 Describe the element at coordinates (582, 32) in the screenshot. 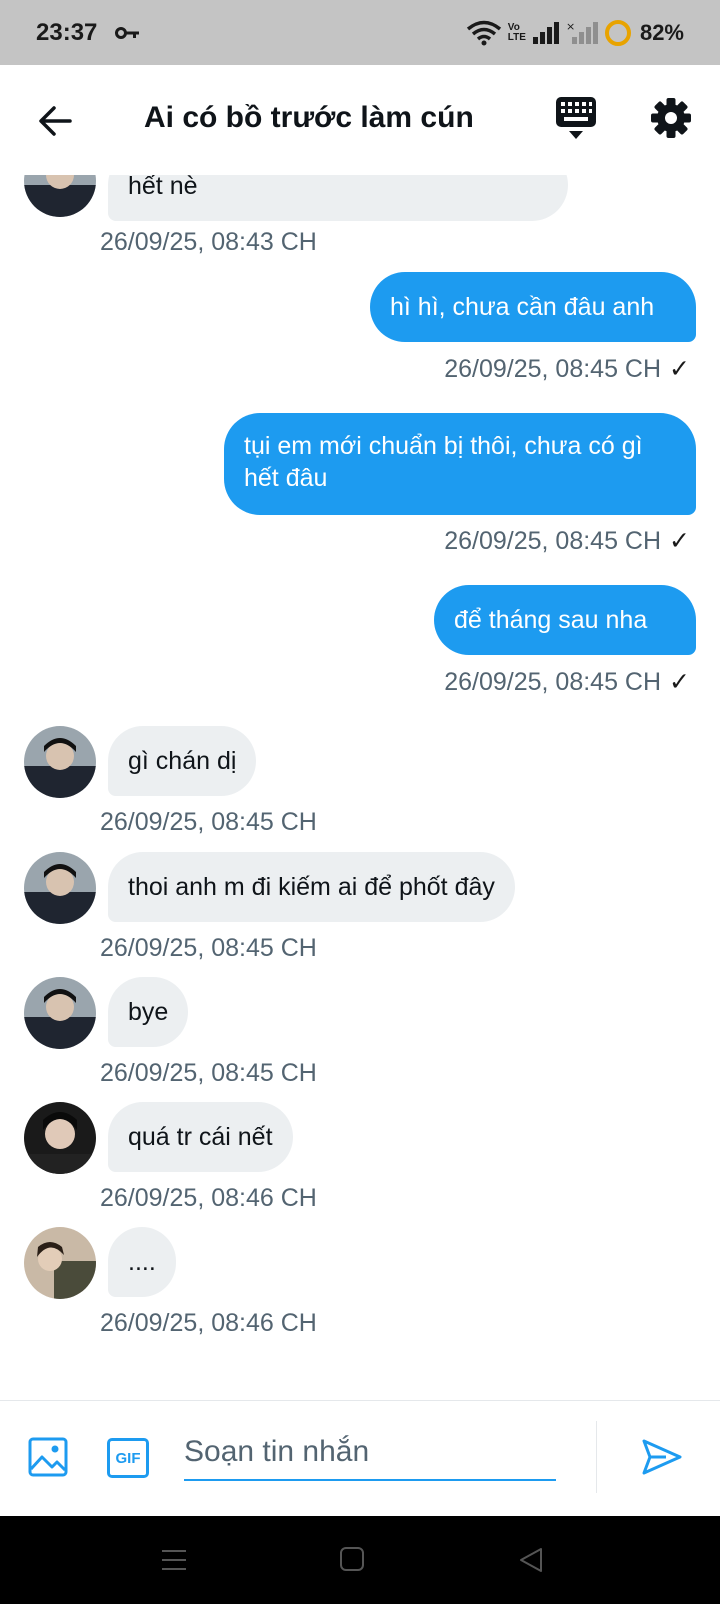

I see `signal-empty-icon: ×` at that location.